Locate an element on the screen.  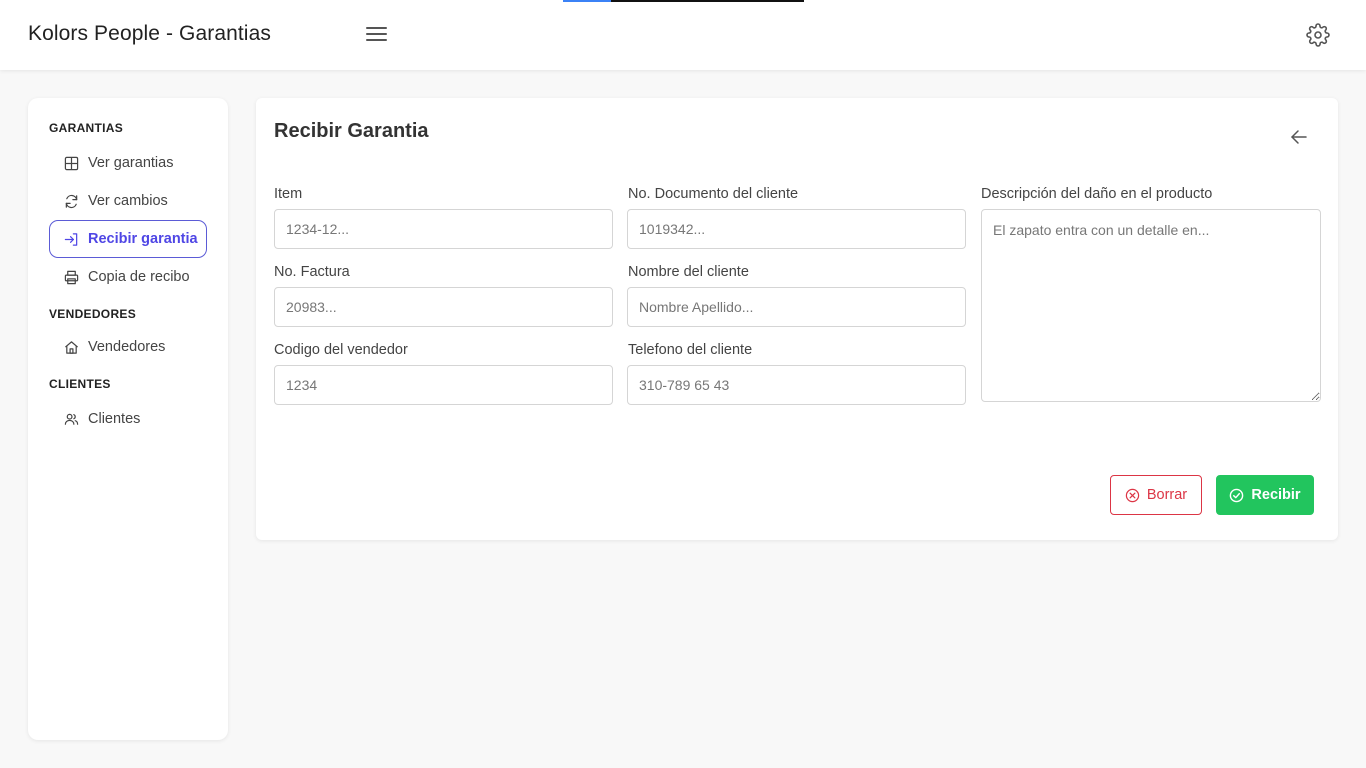
sidebar-item-ver-garantias: Ver garantias is located at coordinates (145, 163).